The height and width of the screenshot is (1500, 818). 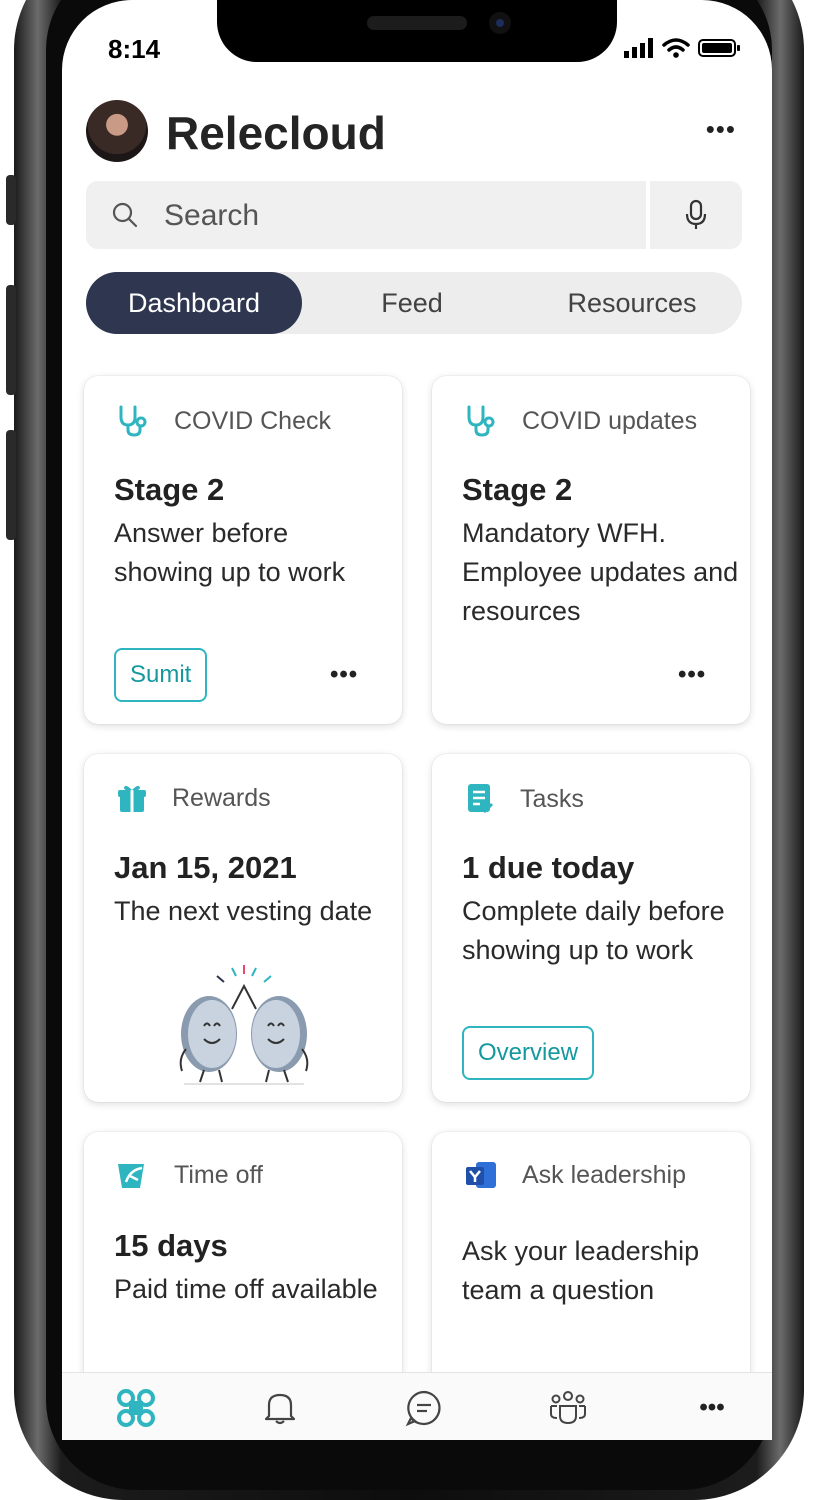 I want to click on card-label: COVID updates, so click(x=610, y=420).